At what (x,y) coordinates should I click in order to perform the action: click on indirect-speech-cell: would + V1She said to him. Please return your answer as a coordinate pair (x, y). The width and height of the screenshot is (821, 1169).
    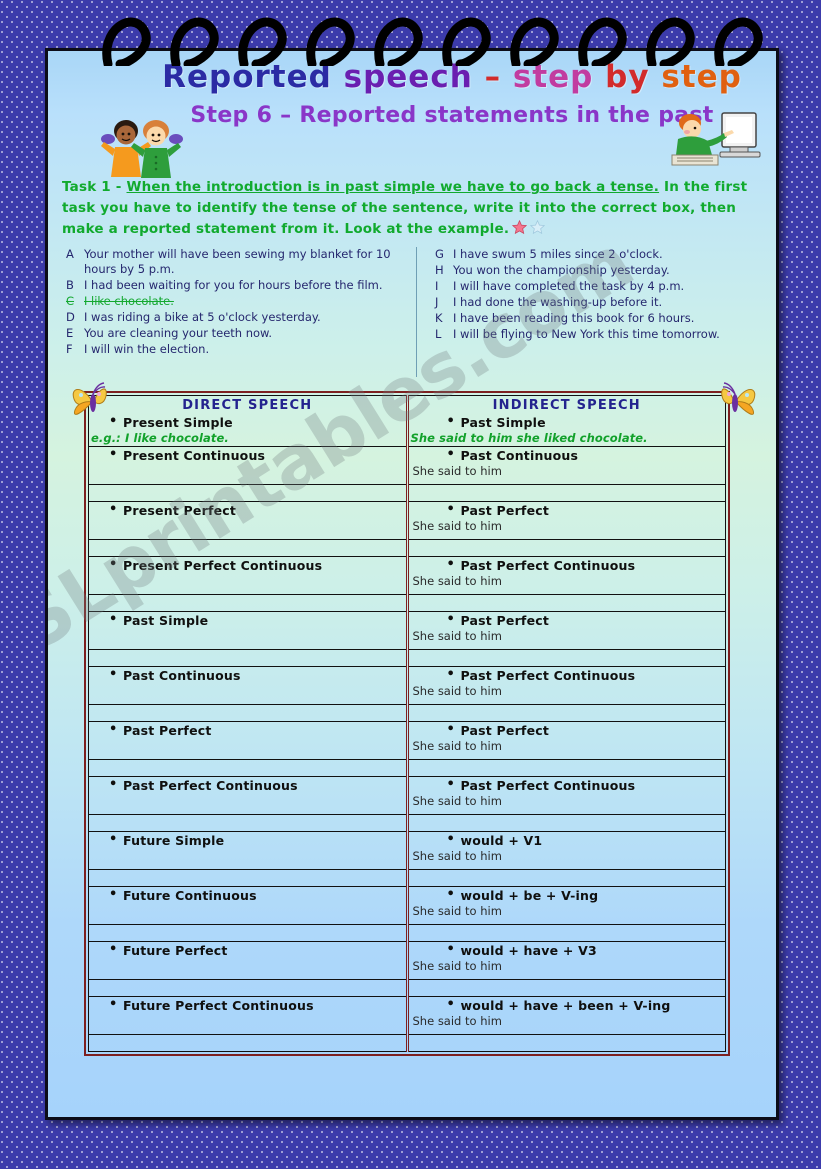
    Looking at the image, I should click on (565, 850).